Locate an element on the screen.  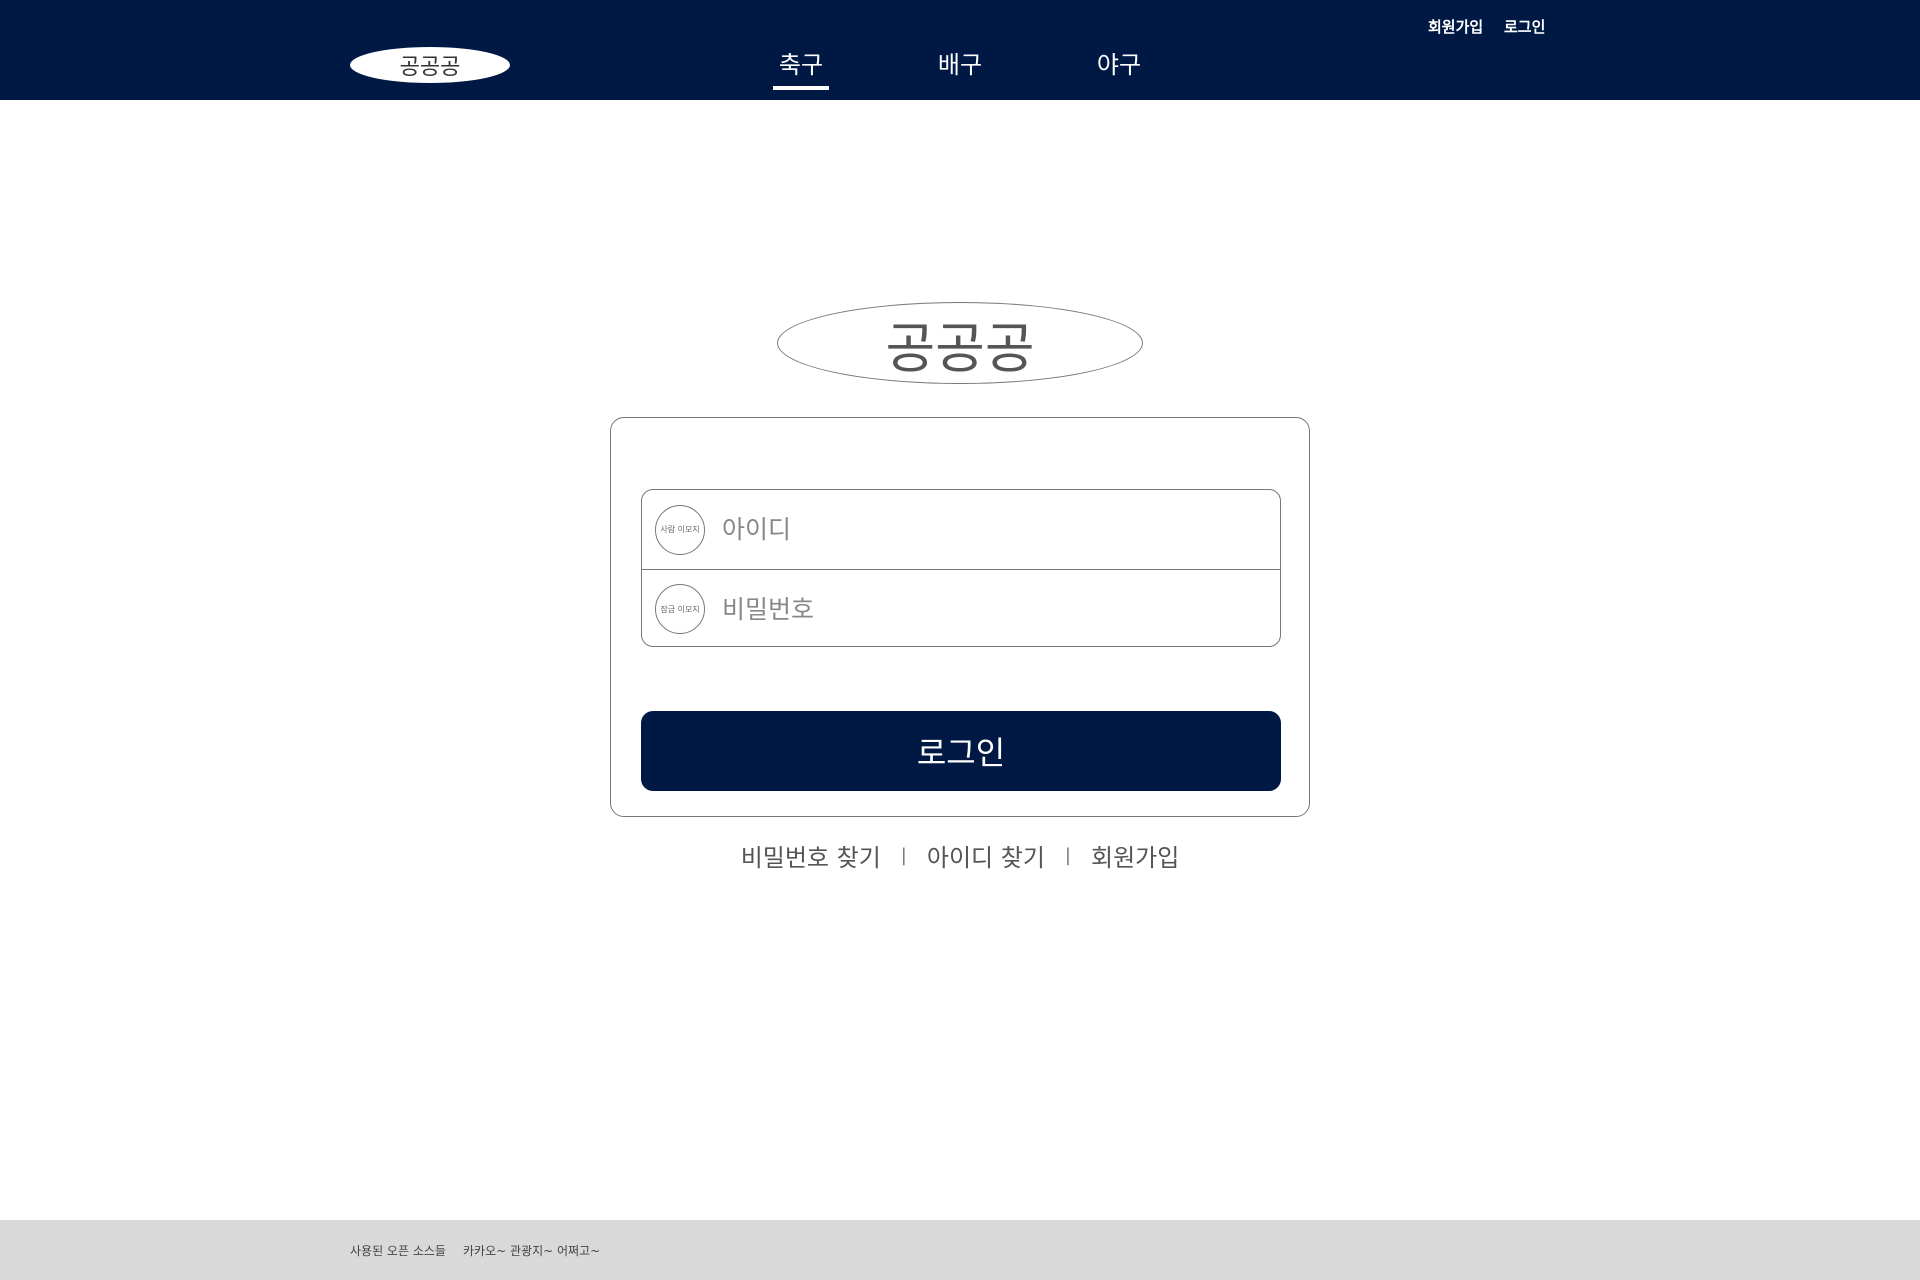
account-links: 비밀번호 찾기 | 아이디 찾기 | 회원가입 is located at coordinates (960, 855).